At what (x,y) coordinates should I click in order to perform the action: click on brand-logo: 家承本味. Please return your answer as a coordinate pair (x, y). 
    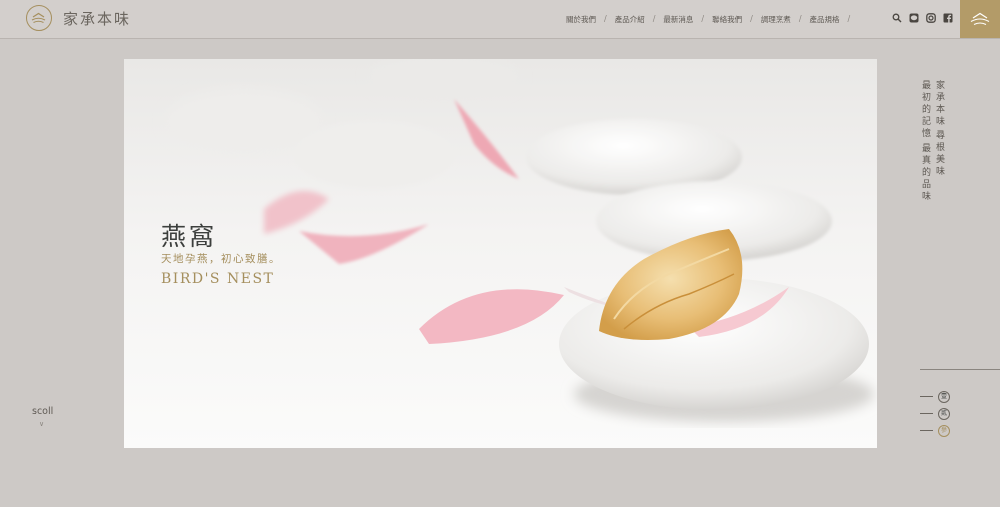
    Looking at the image, I should click on (78, 18).